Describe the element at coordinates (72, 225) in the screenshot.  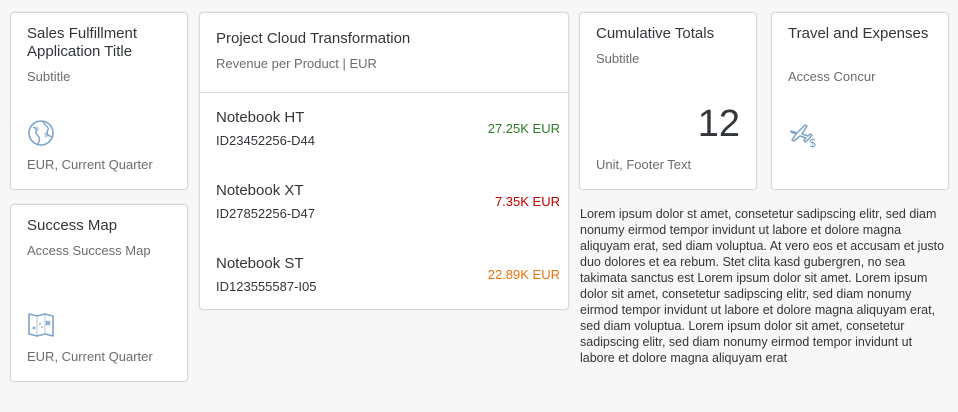
I see `tile-title: Success Map` at that location.